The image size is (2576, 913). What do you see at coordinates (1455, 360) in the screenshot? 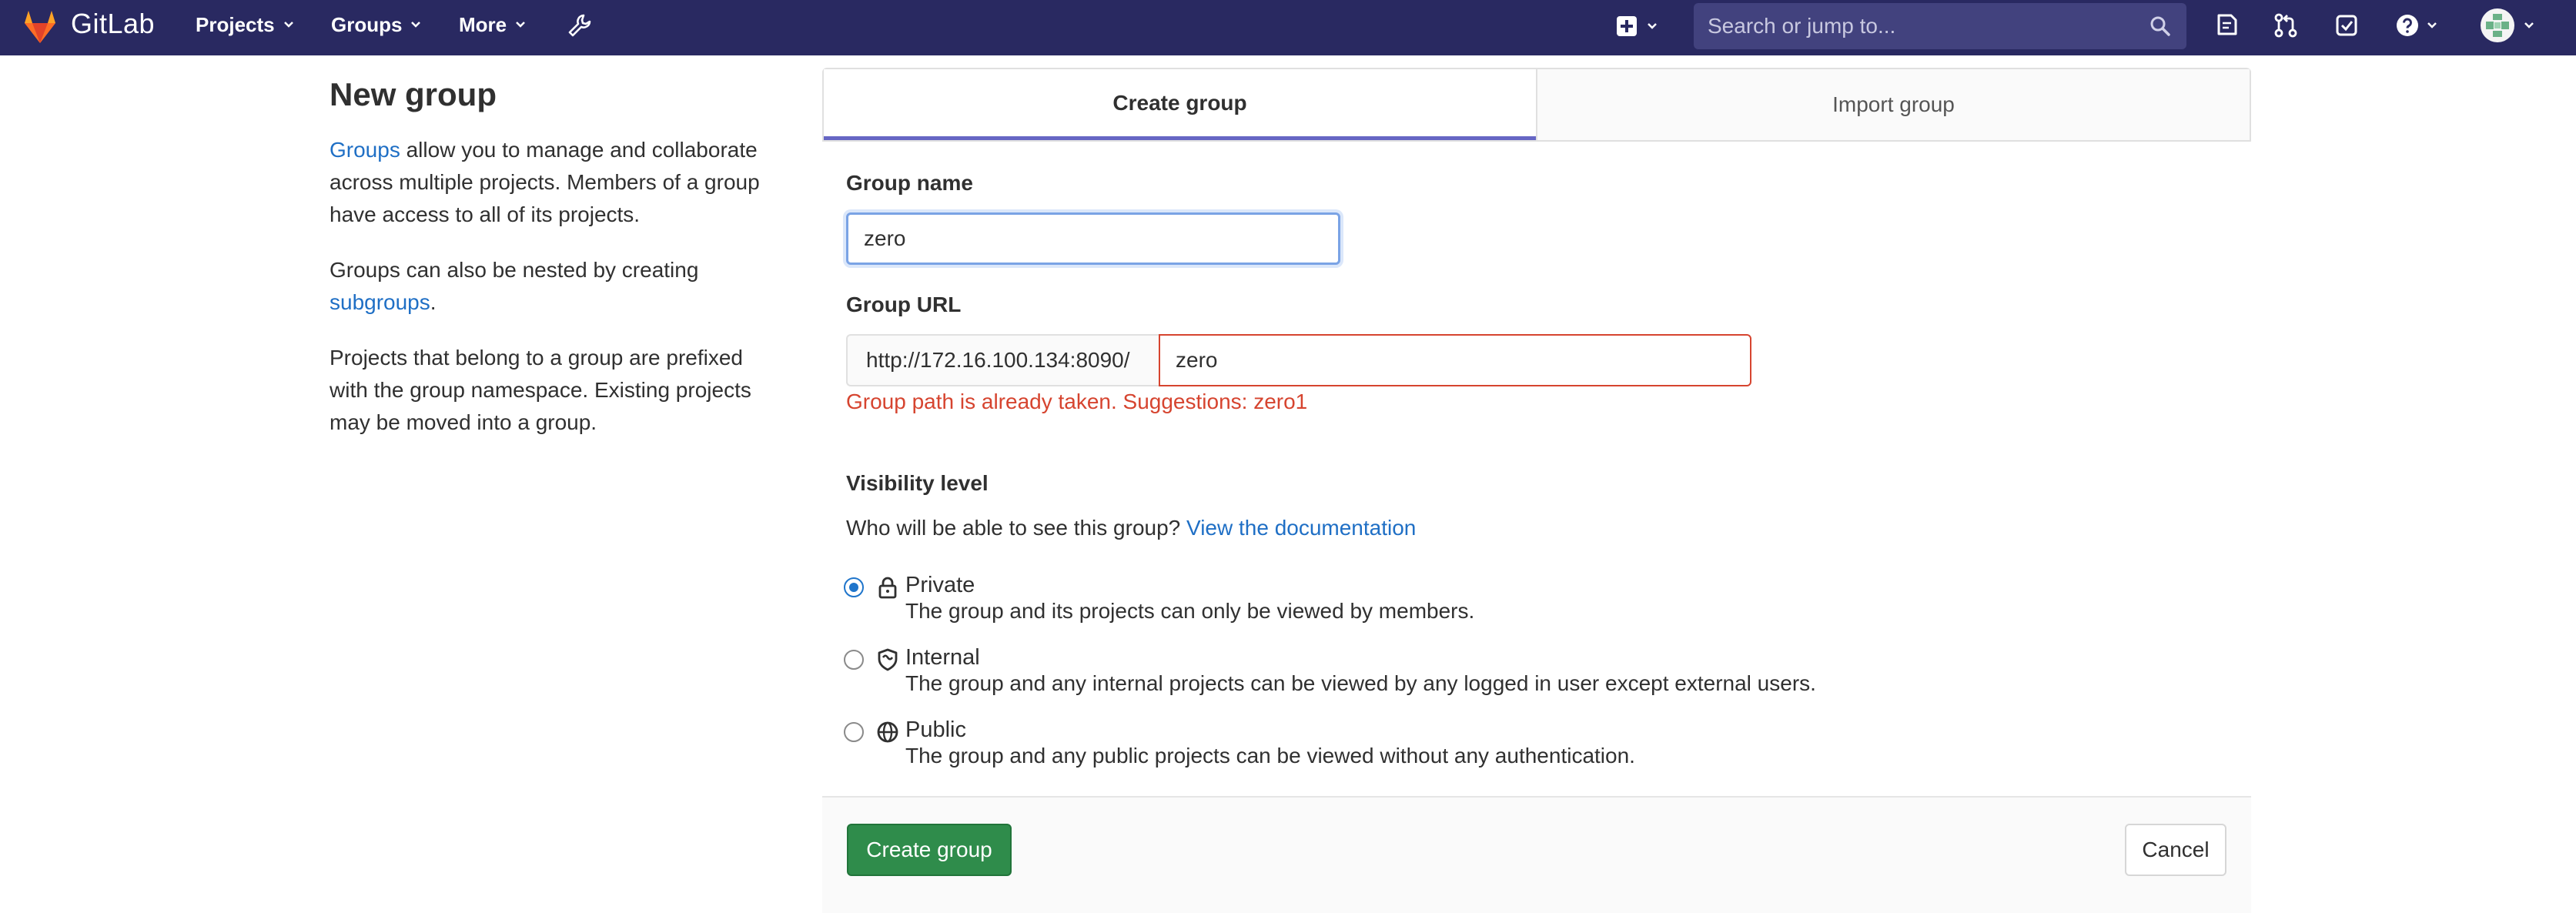
I see `group-path-input` at bounding box center [1455, 360].